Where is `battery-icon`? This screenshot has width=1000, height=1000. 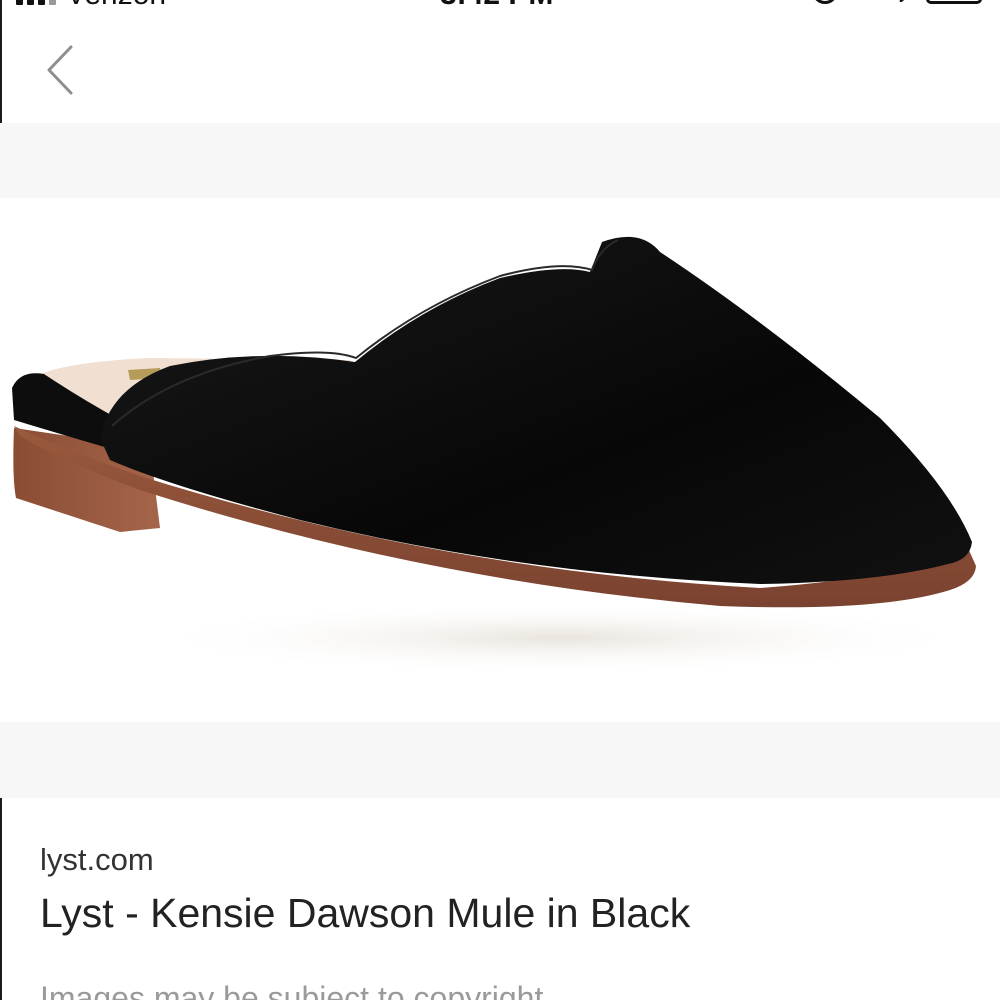
battery-icon is located at coordinates (954, 2).